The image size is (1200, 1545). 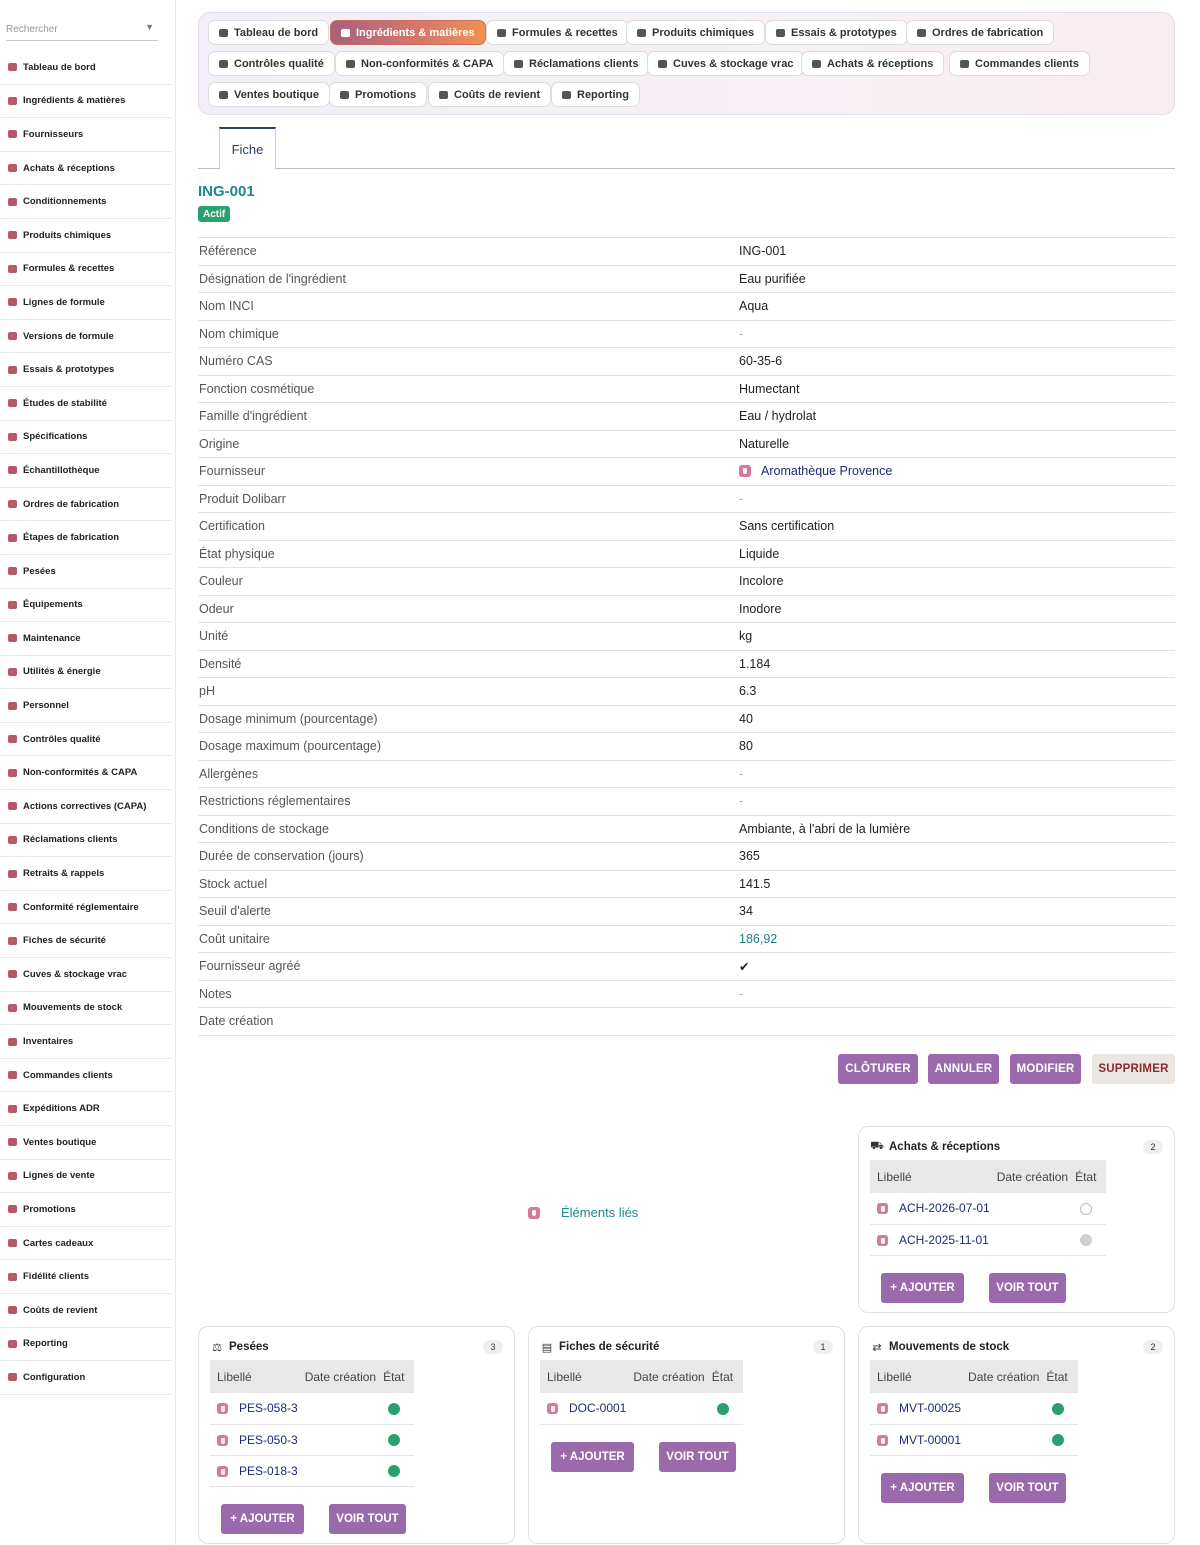 What do you see at coordinates (271, 63) in the screenshot?
I see `nav-controles-qualite: Contrôles qualité` at bounding box center [271, 63].